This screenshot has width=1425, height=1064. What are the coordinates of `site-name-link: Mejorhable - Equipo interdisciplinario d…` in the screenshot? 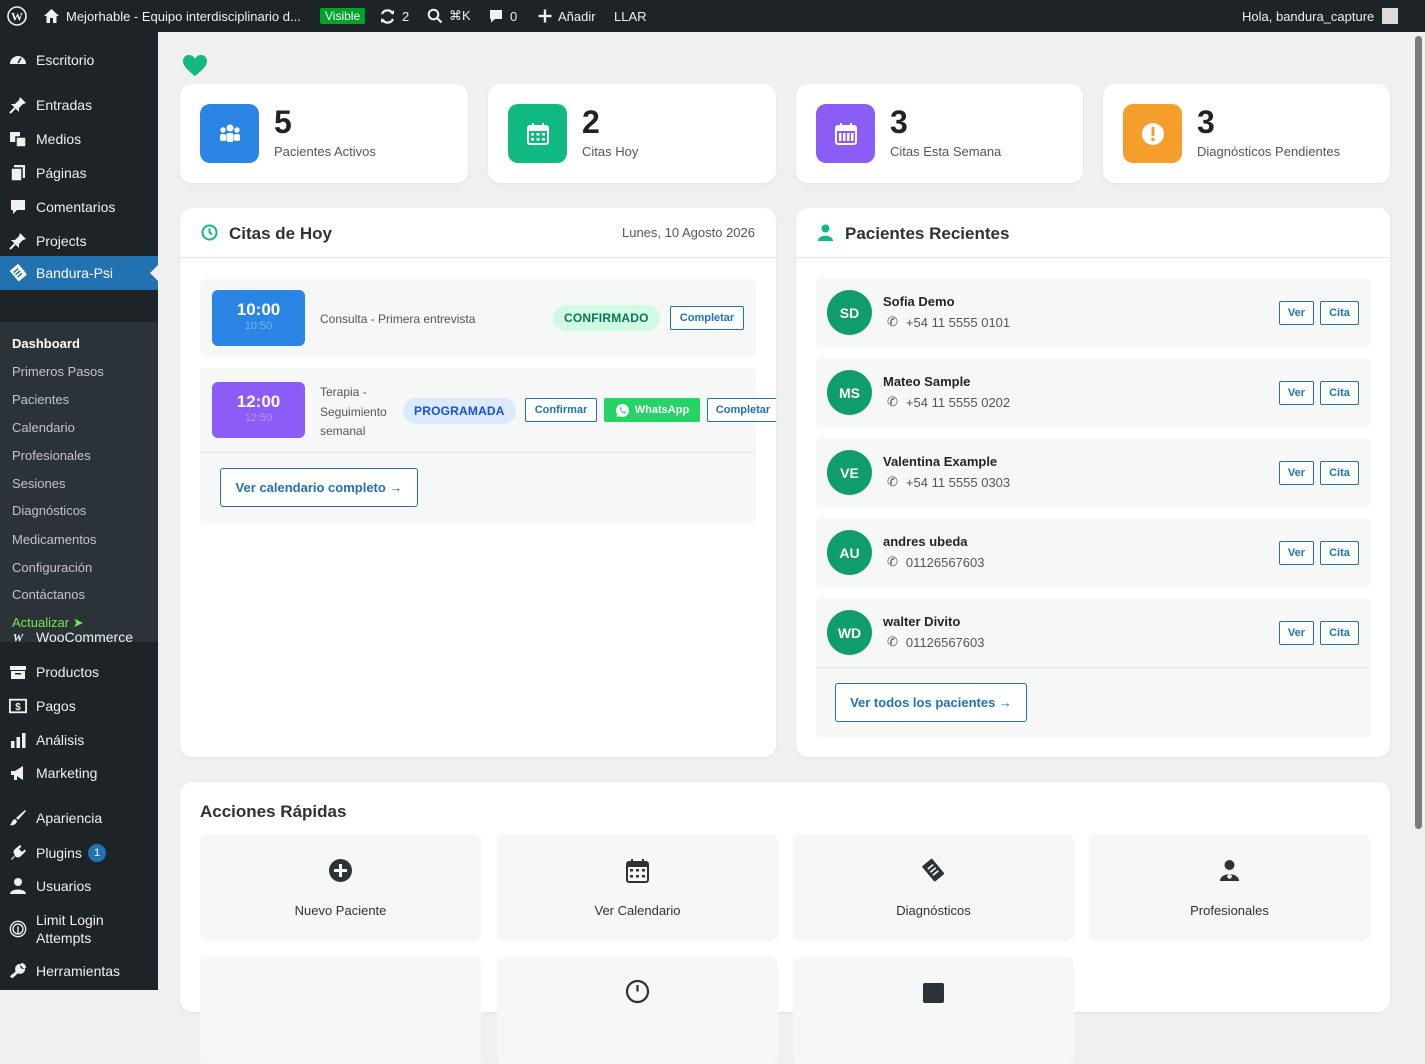 It's located at (172, 16).